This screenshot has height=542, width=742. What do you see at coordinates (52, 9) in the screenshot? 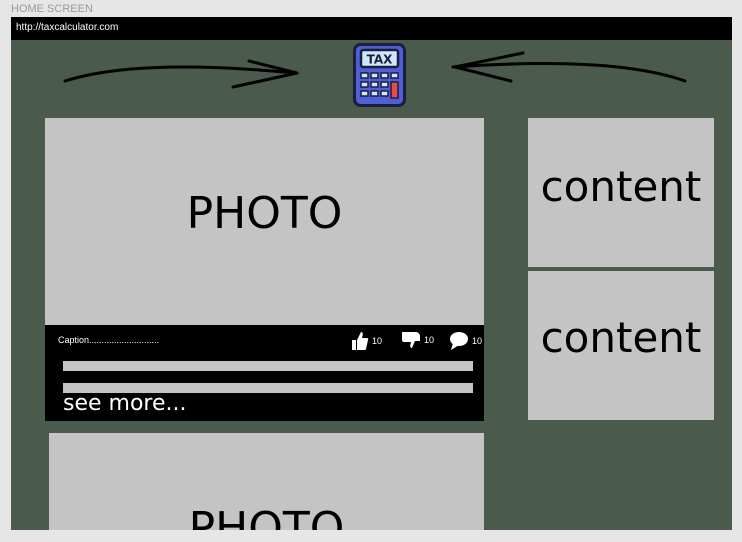
I see `screen-label: HOME SCREEN` at bounding box center [52, 9].